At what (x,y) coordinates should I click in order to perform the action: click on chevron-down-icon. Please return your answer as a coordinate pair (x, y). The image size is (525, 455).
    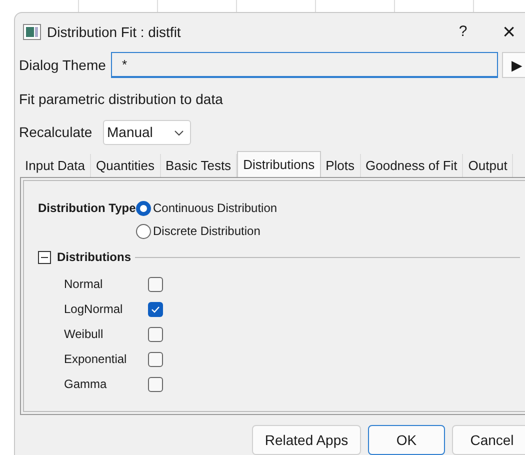
    Looking at the image, I should click on (179, 133).